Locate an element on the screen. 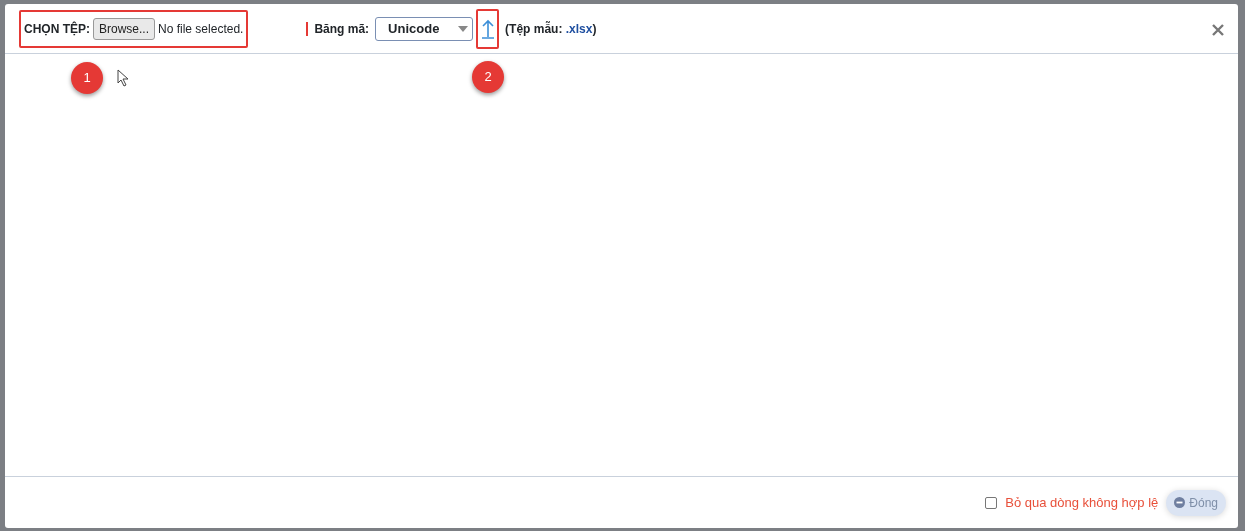 This screenshot has width=1245, height=531. cursor-icon is located at coordinates (124, 77).